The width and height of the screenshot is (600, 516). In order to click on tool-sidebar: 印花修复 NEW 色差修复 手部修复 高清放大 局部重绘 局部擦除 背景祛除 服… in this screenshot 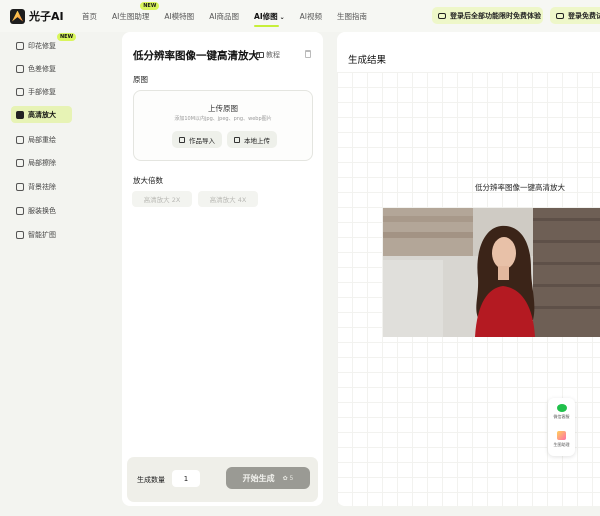, I will do `click(39, 274)`.